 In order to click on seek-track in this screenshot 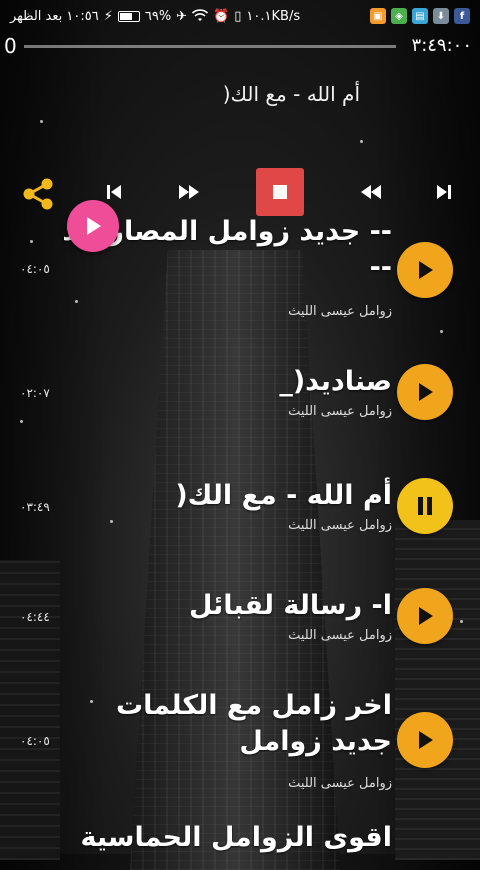, I will do `click(210, 46)`.